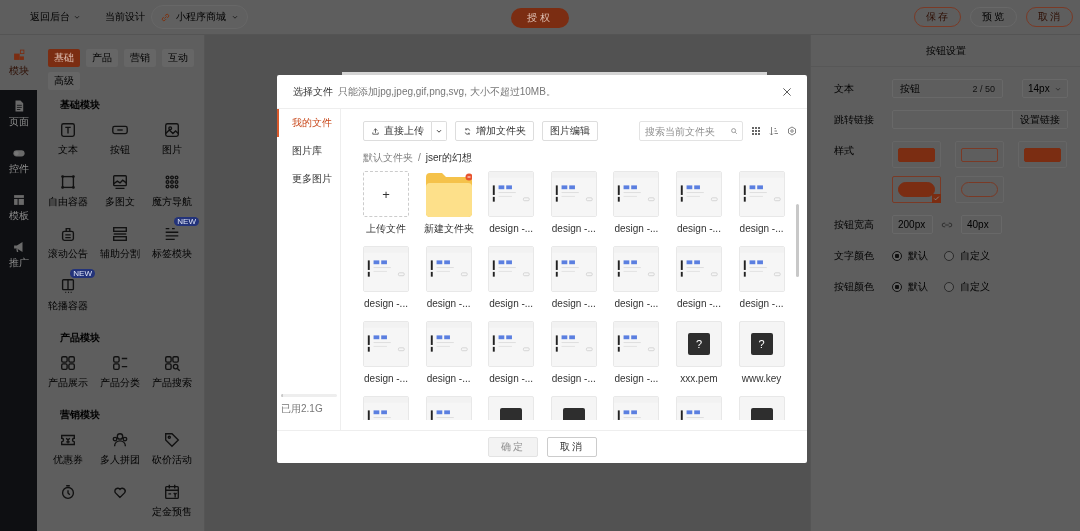 This screenshot has width=1080, height=531. What do you see at coordinates (792, 131) in the screenshot?
I see `settings-button` at bounding box center [792, 131].